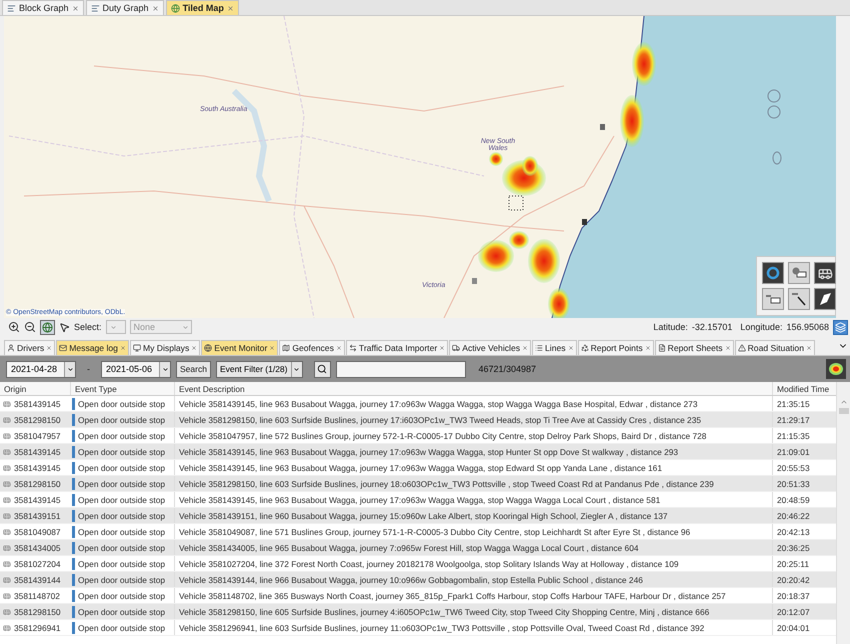 The height and width of the screenshot is (644, 850). Describe the element at coordinates (202, 7) in the screenshot. I see `document-tab: Tiled Map` at that location.